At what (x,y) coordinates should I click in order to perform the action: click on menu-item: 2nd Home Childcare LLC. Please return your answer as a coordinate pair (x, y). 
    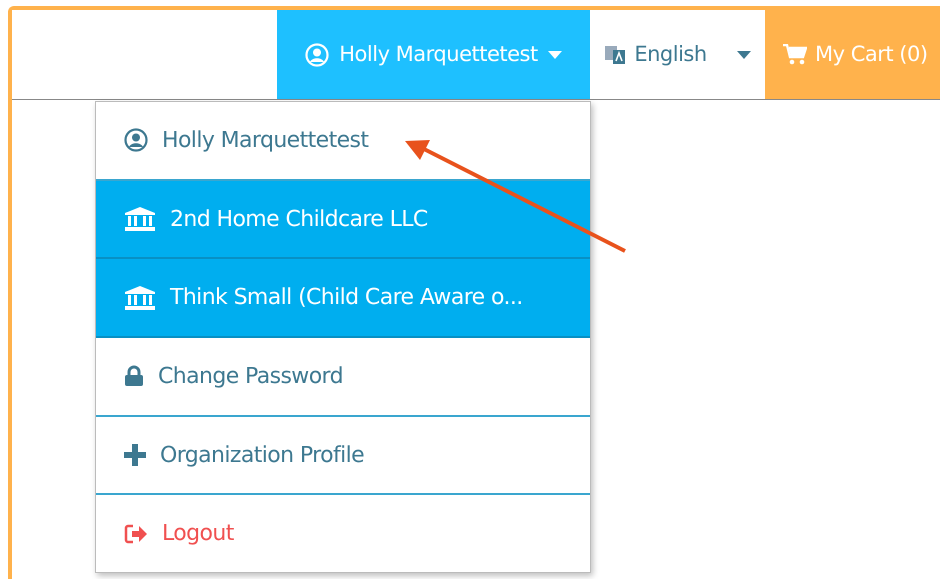
    Looking at the image, I should click on (343, 220).